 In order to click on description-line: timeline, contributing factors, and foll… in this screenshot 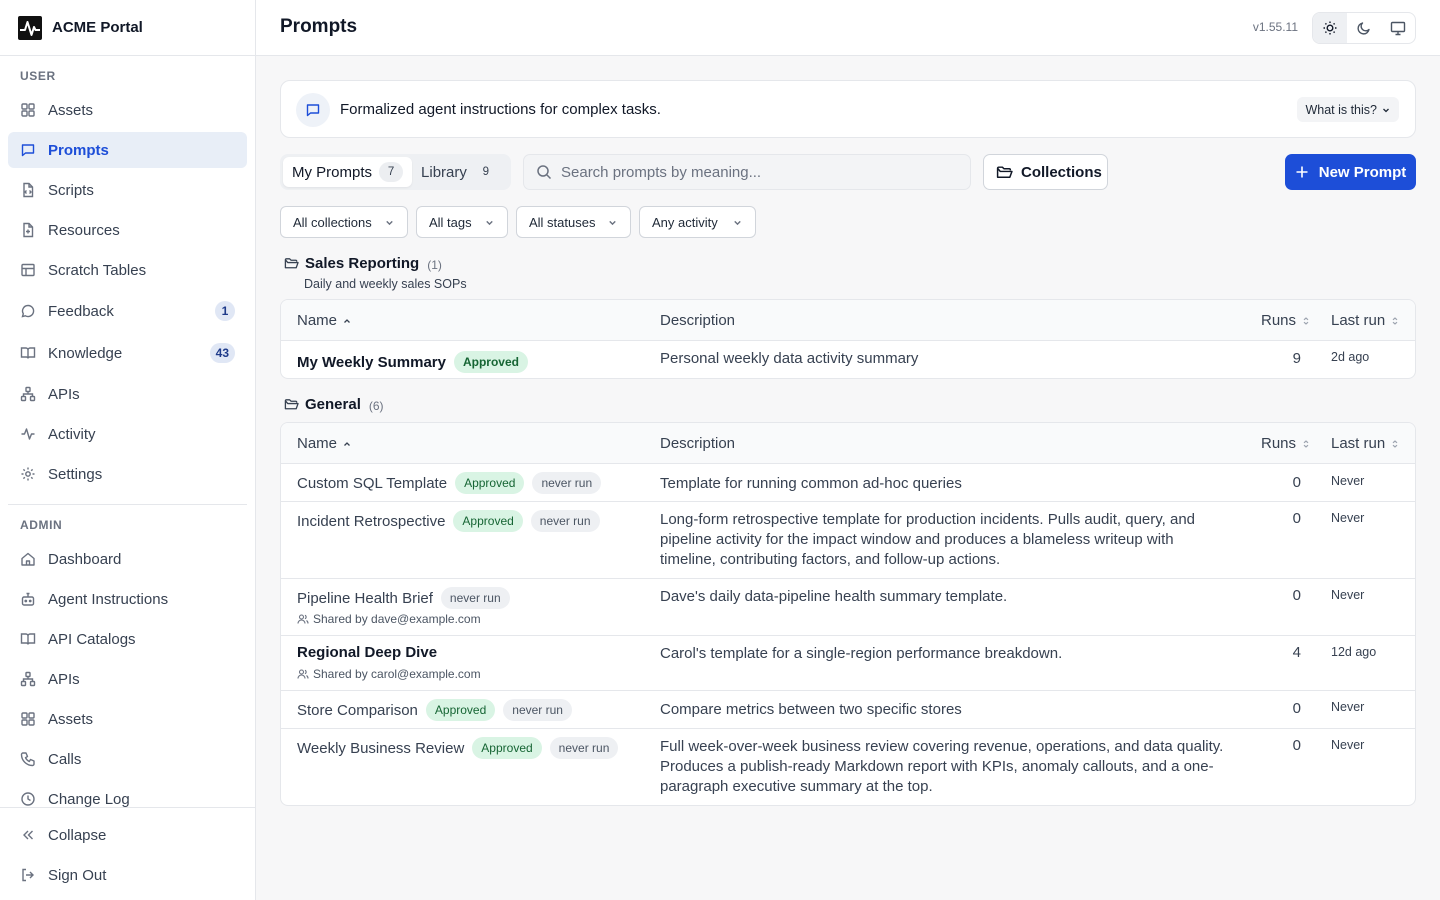, I will do `click(830, 559)`.